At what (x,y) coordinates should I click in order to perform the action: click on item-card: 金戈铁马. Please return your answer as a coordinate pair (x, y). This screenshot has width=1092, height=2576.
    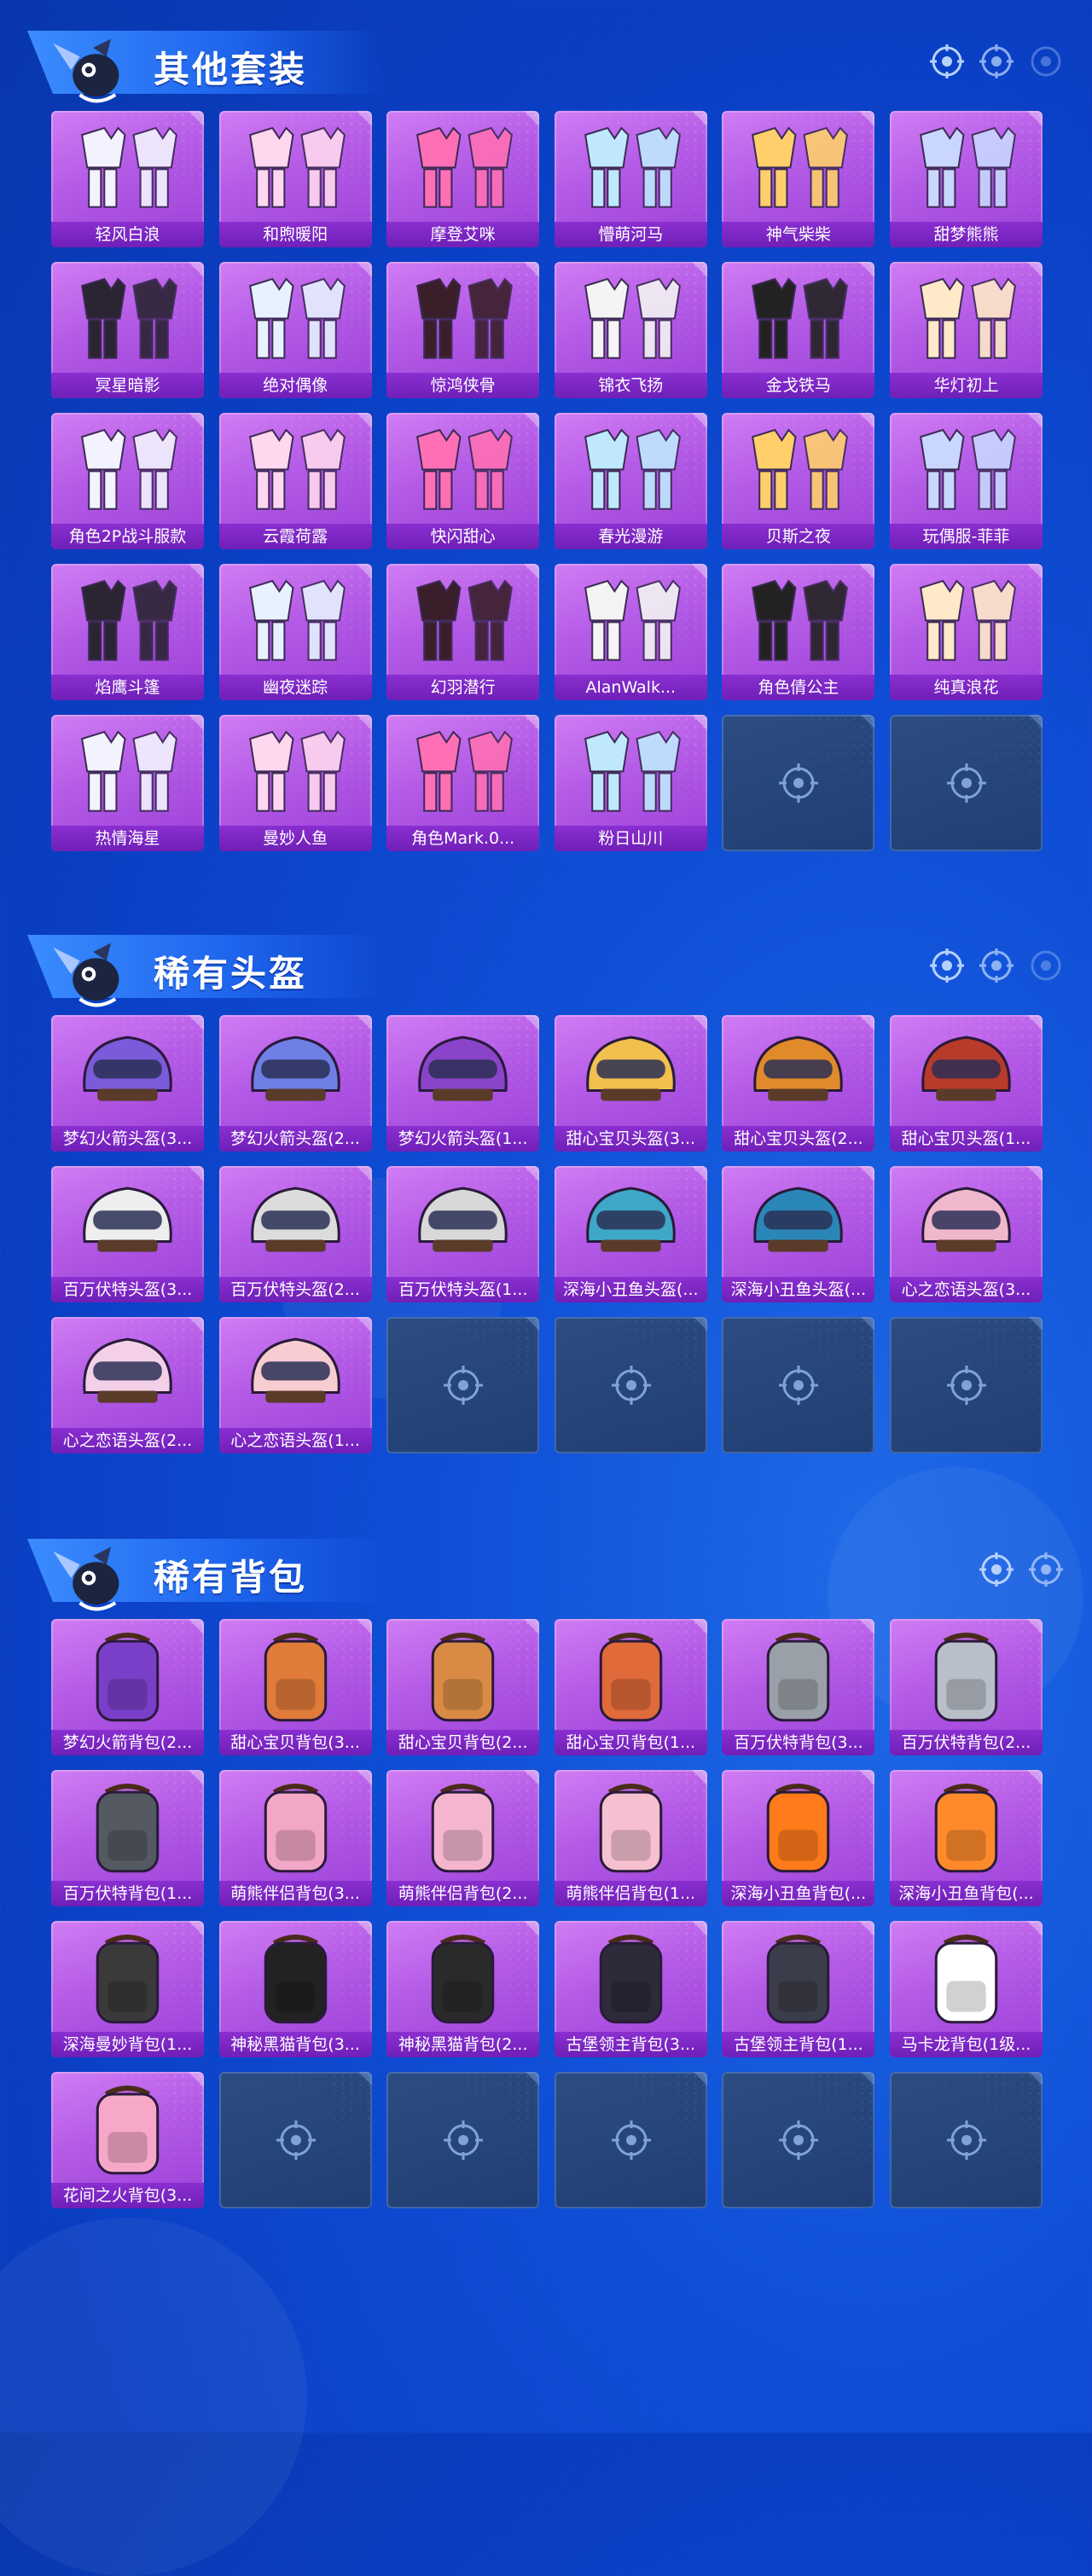
    Looking at the image, I should click on (799, 330).